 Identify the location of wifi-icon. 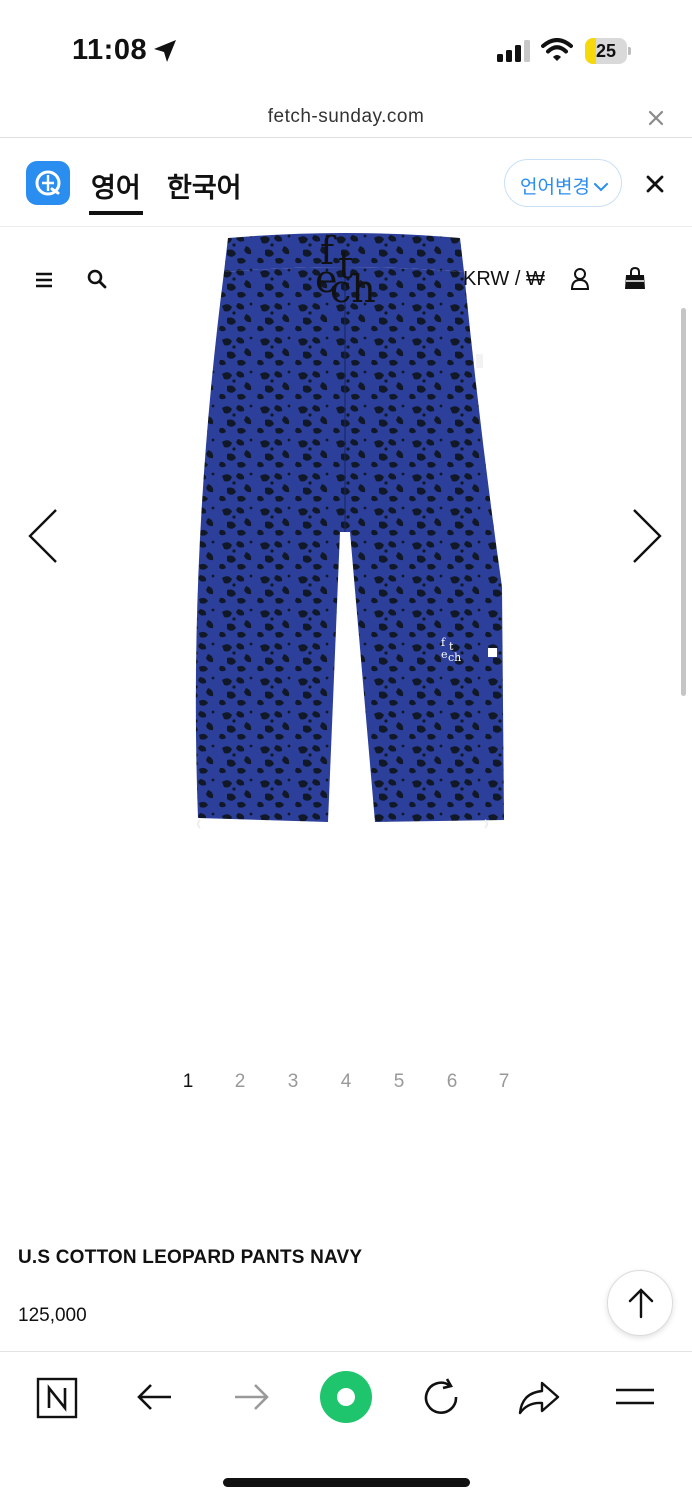
(557, 52).